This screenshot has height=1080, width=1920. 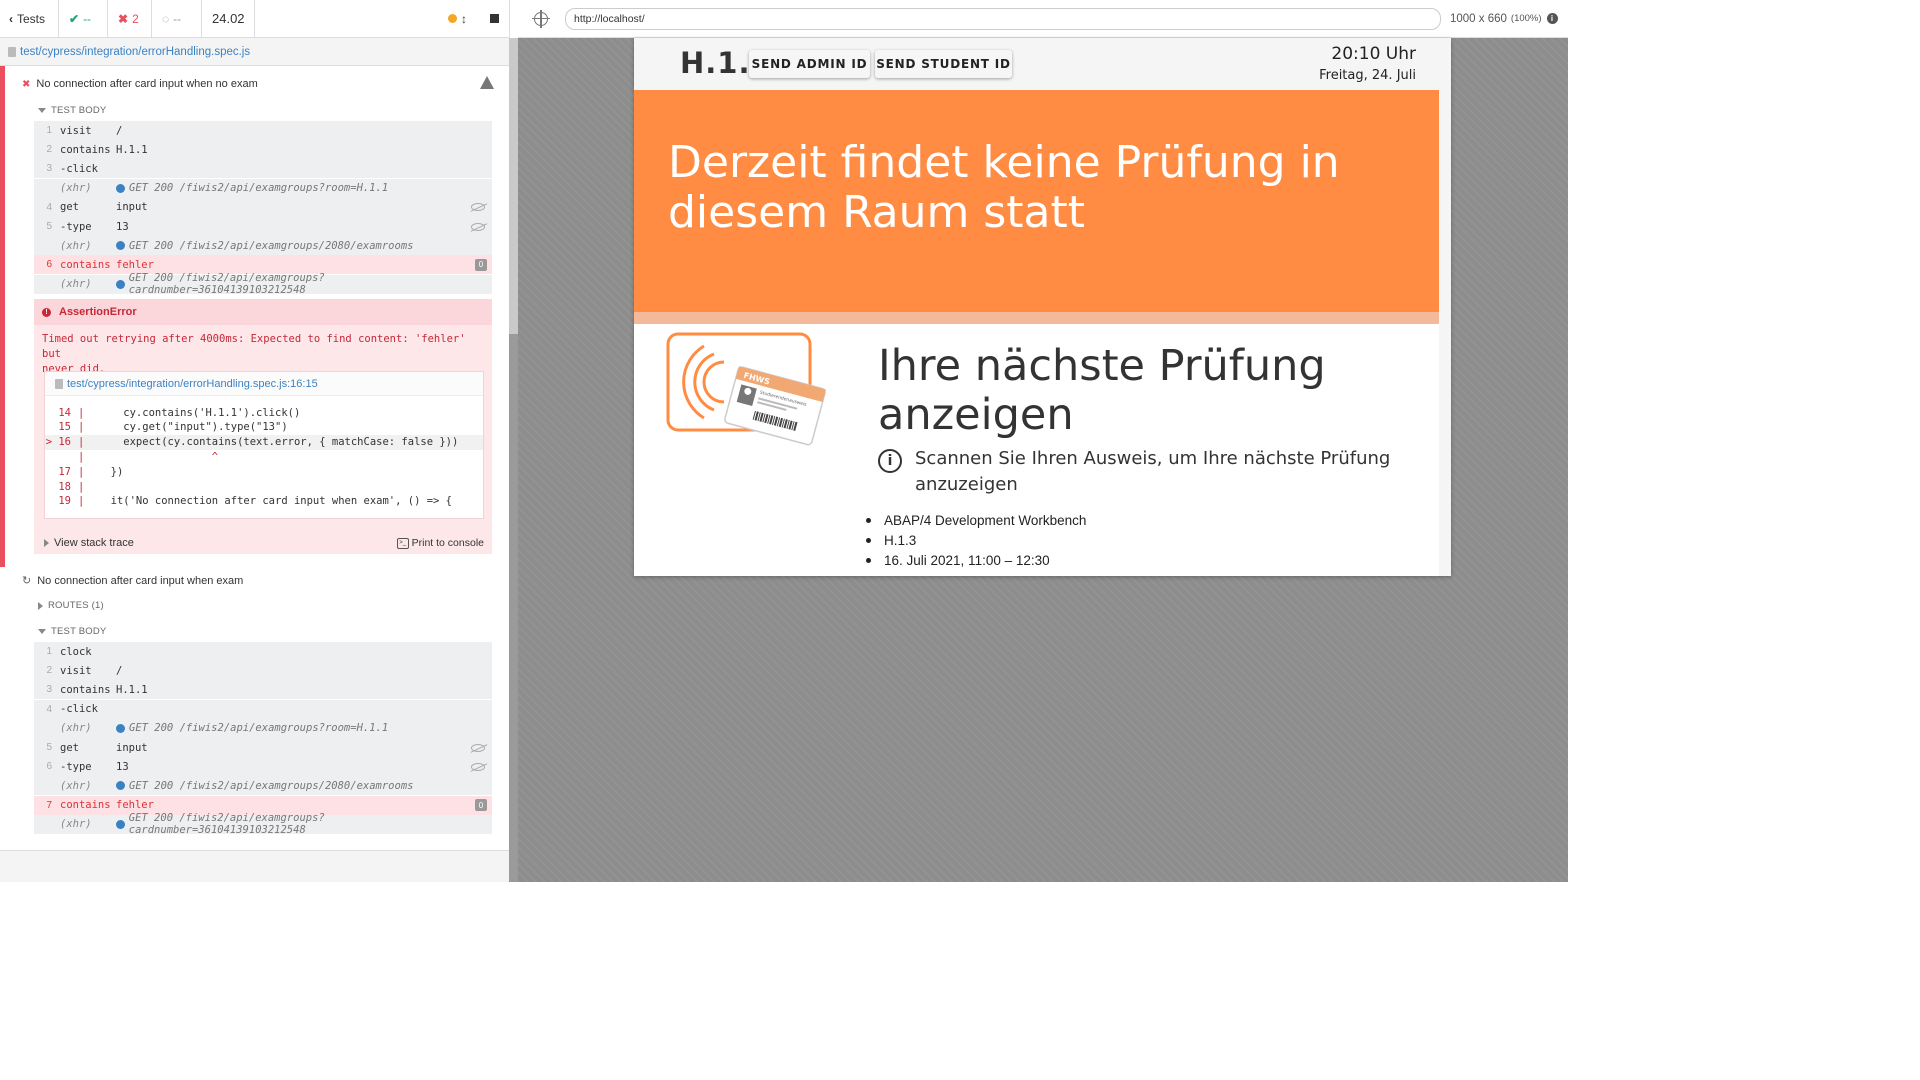 I want to click on section-title: TEST BODY, so click(x=79, y=631).